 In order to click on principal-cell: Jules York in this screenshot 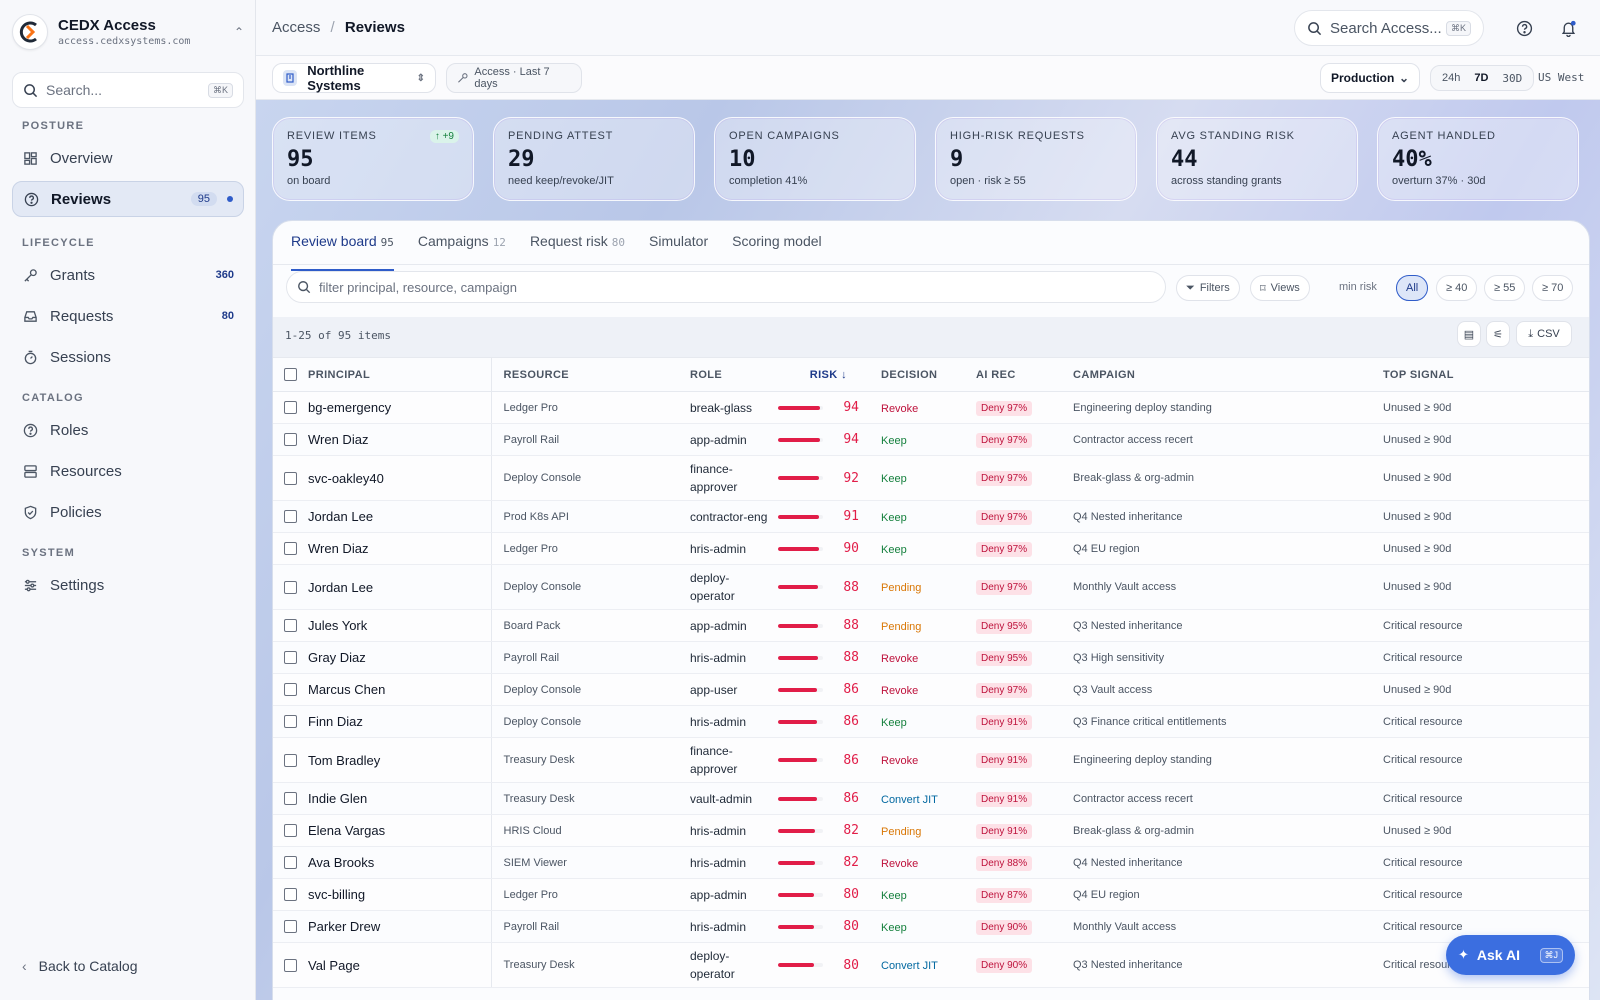, I will do `click(399, 625)`.